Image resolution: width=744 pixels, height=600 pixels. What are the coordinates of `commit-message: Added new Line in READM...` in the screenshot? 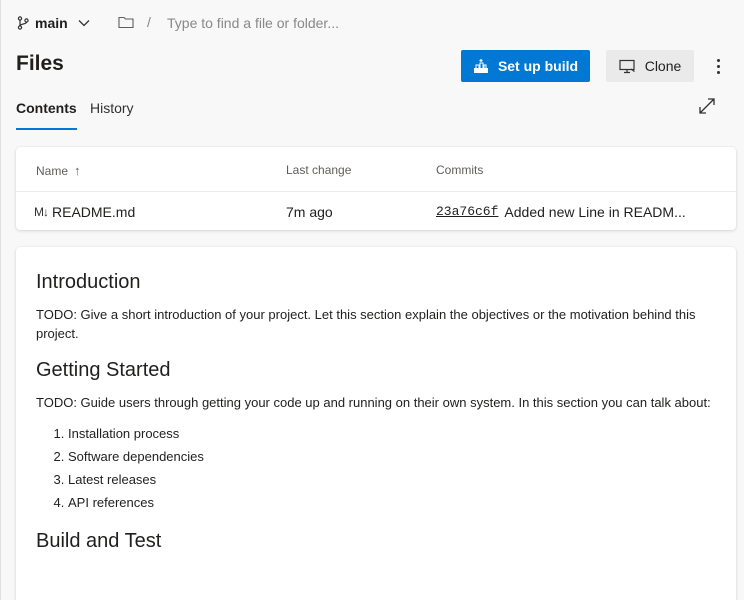 It's located at (595, 212).